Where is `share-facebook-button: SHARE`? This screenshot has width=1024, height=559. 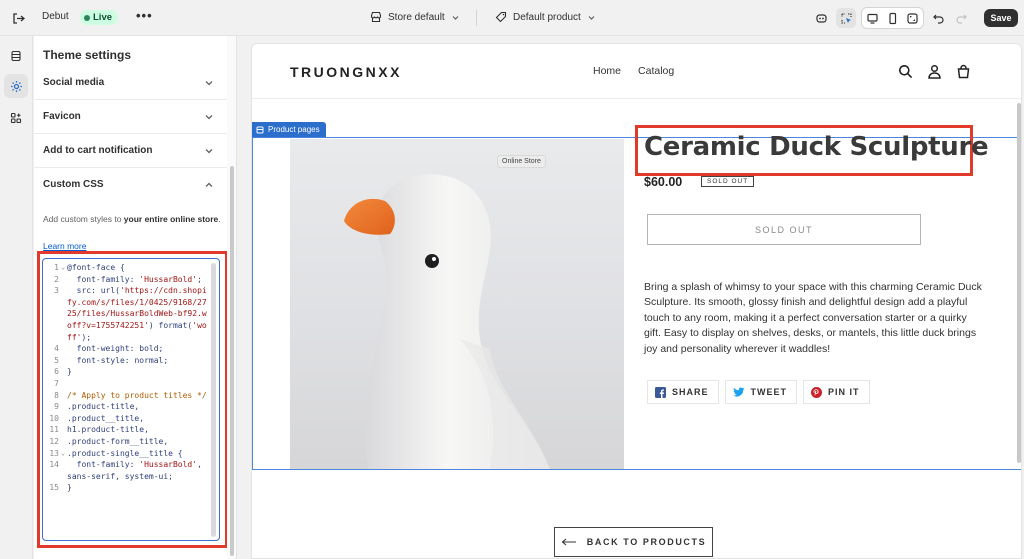 share-facebook-button: SHARE is located at coordinates (683, 392).